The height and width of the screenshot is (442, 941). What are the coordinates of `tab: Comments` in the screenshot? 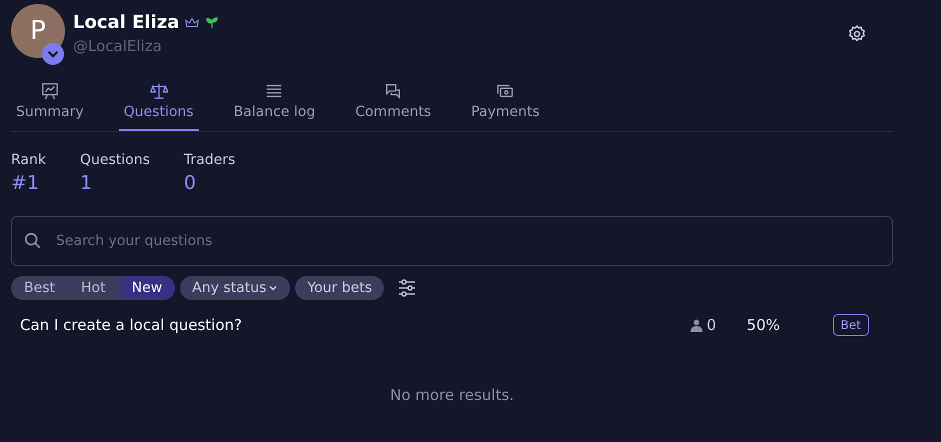 It's located at (393, 106).